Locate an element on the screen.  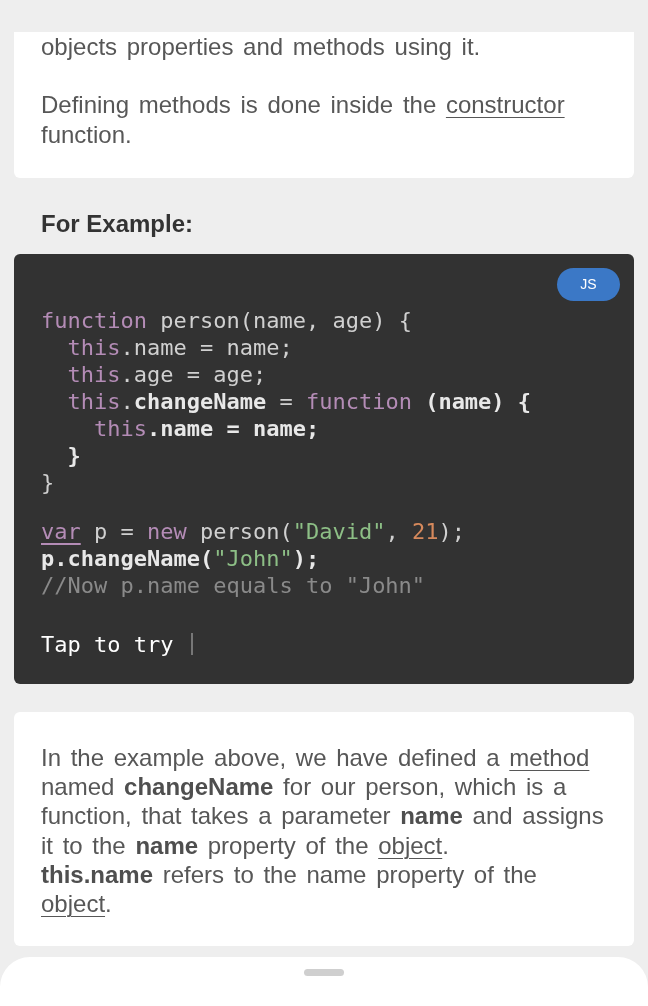
code-line: p.changeName("John"); is located at coordinates (180, 558).